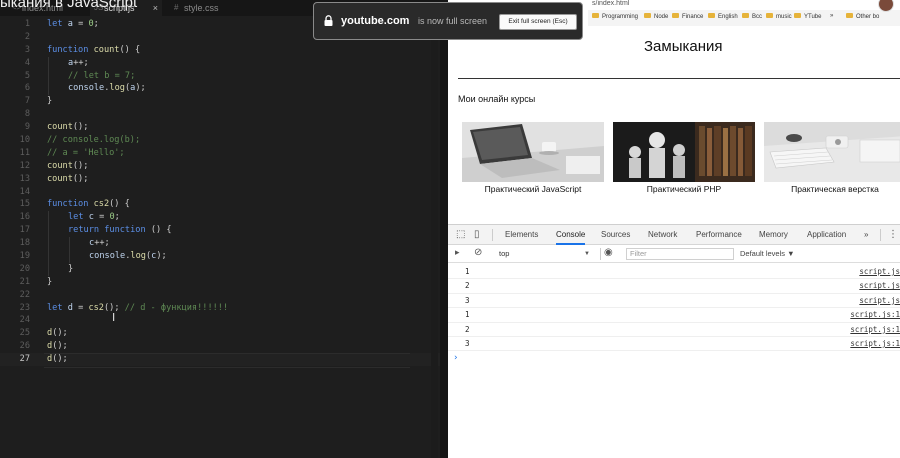  Describe the element at coordinates (96, 307) in the screenshot. I see `code-token: cs2` at that location.